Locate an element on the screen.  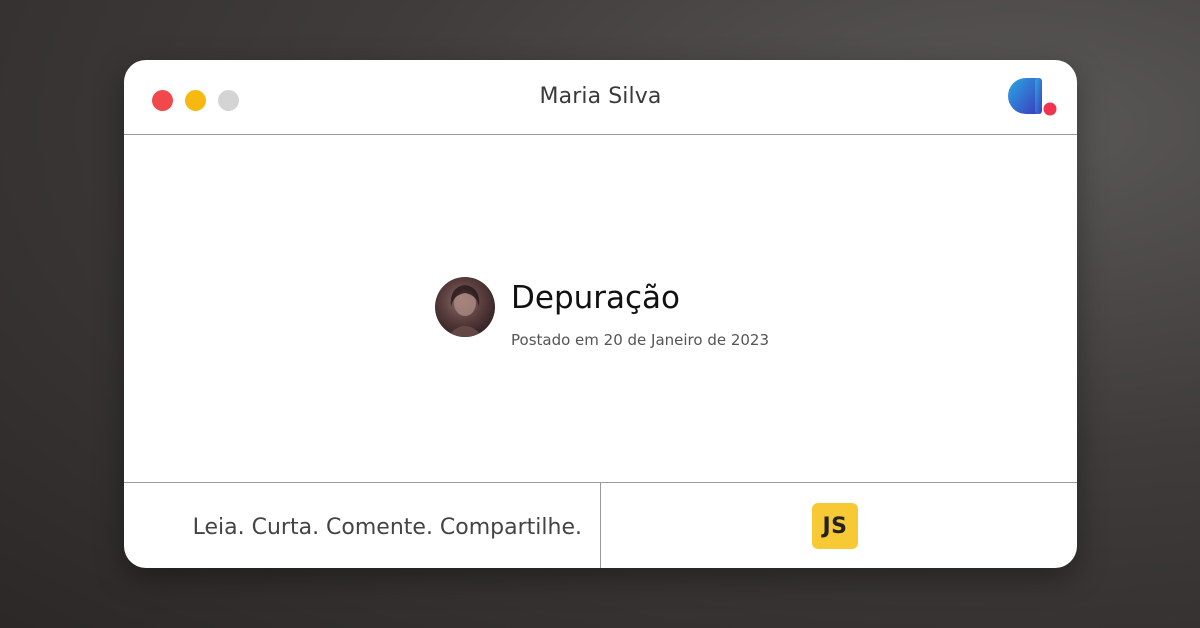
footer-tagline: Leia. Curta. Comente. Compartilhe. is located at coordinates (387, 527).